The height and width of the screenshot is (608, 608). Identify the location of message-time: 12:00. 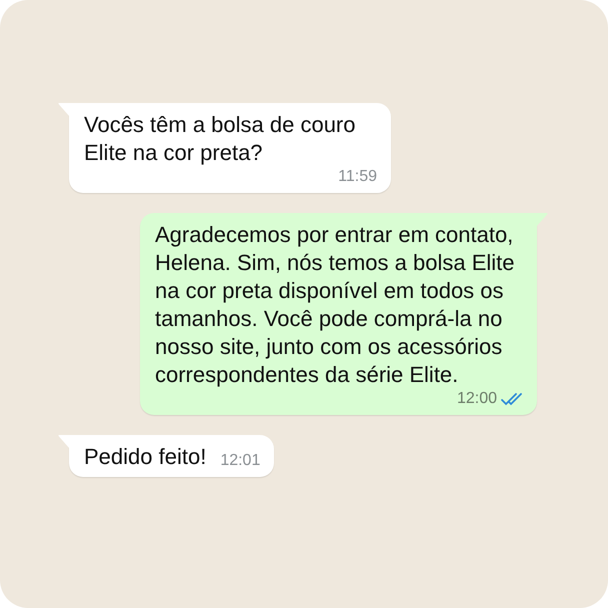
(476, 399).